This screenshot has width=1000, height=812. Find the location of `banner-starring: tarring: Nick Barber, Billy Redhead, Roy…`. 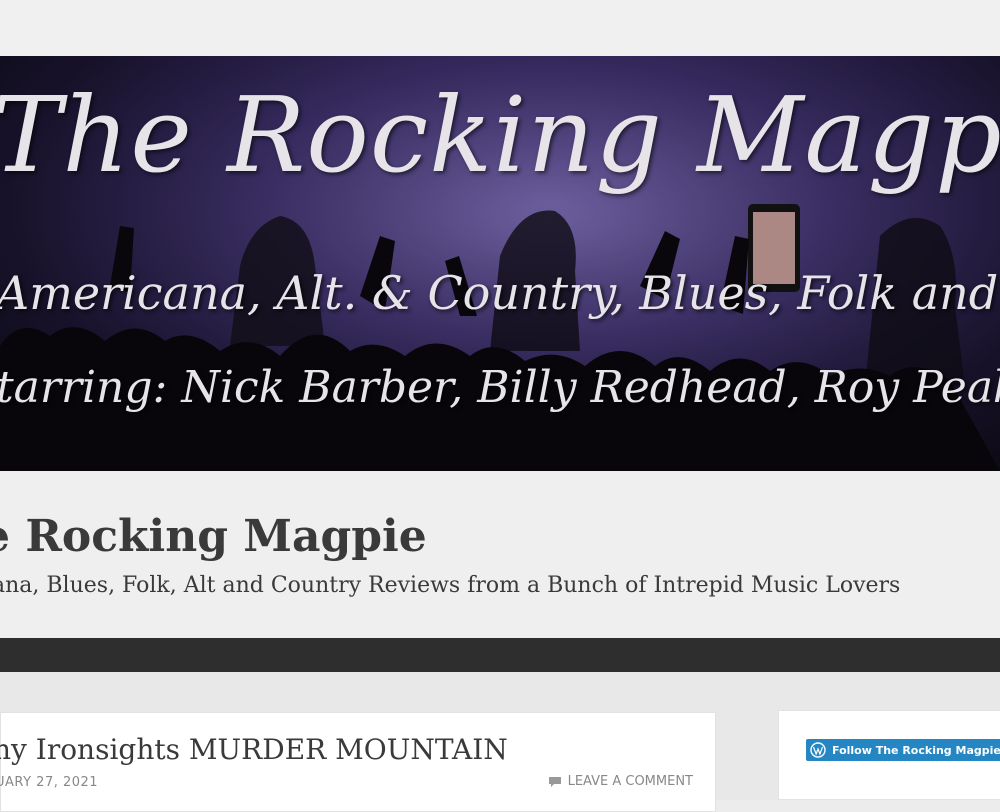

banner-starring: tarring: Nick Barber, Billy Redhead, Roy… is located at coordinates (500, 387).